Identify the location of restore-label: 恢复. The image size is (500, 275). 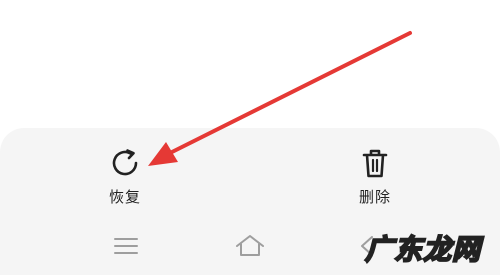
(124, 197).